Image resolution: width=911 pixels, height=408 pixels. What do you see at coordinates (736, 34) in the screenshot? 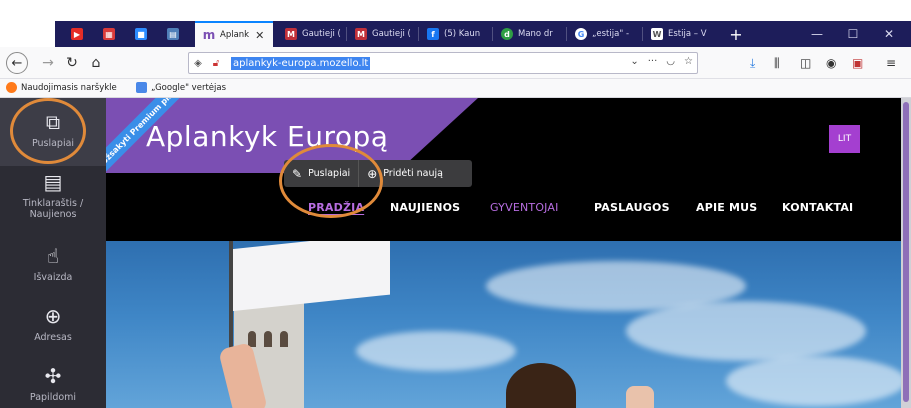
I see `new-tab-button: +` at bounding box center [736, 34].